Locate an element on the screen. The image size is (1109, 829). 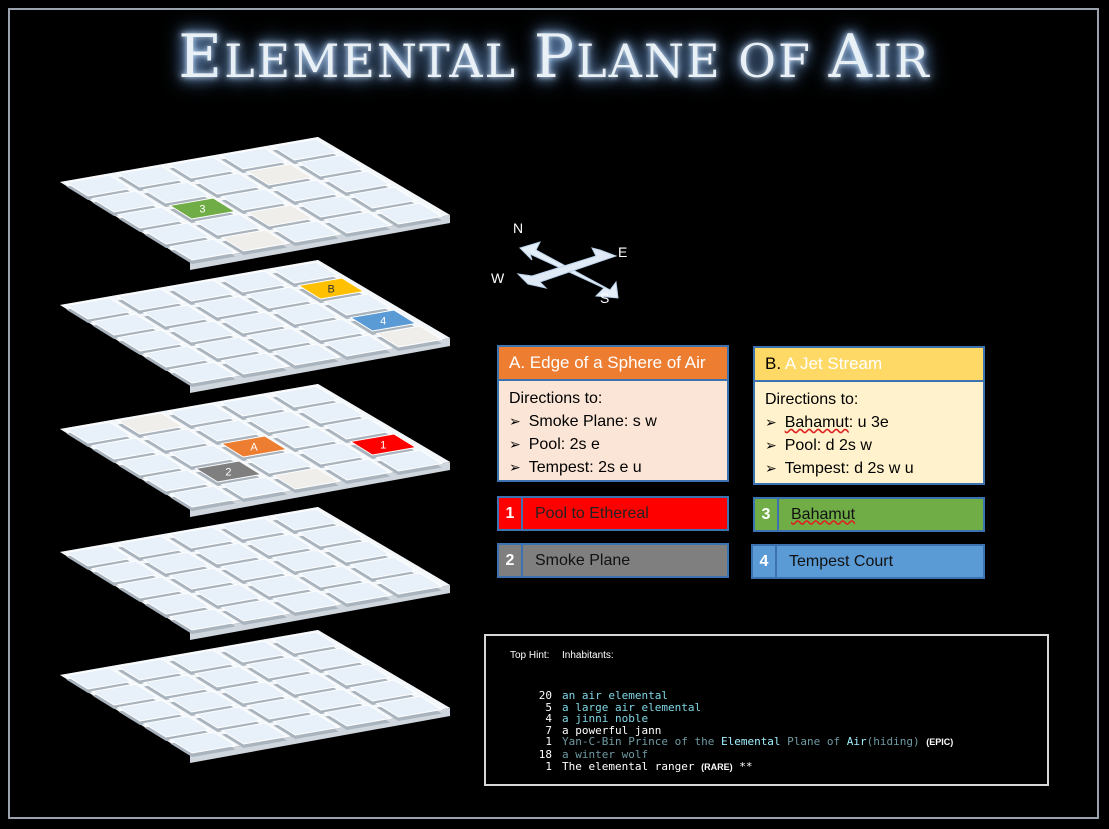
direction-item: Pool: 2s e is located at coordinates (613, 444).